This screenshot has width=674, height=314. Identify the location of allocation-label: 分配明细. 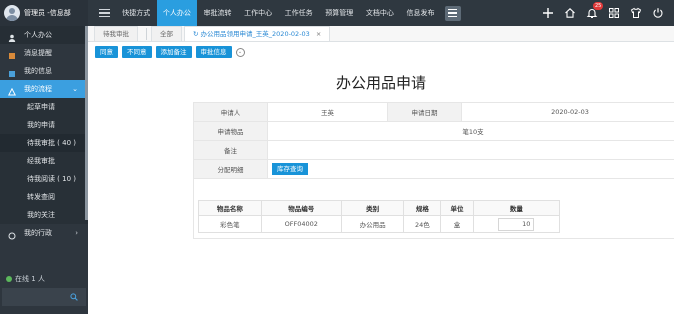
(230, 169).